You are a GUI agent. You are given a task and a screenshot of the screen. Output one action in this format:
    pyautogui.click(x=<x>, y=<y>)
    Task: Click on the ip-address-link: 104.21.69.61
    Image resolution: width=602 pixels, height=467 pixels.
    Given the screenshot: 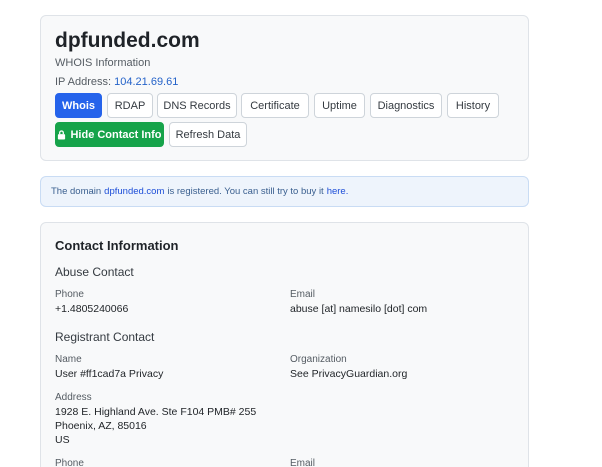 What is the action you would take?
    pyautogui.click(x=146, y=82)
    